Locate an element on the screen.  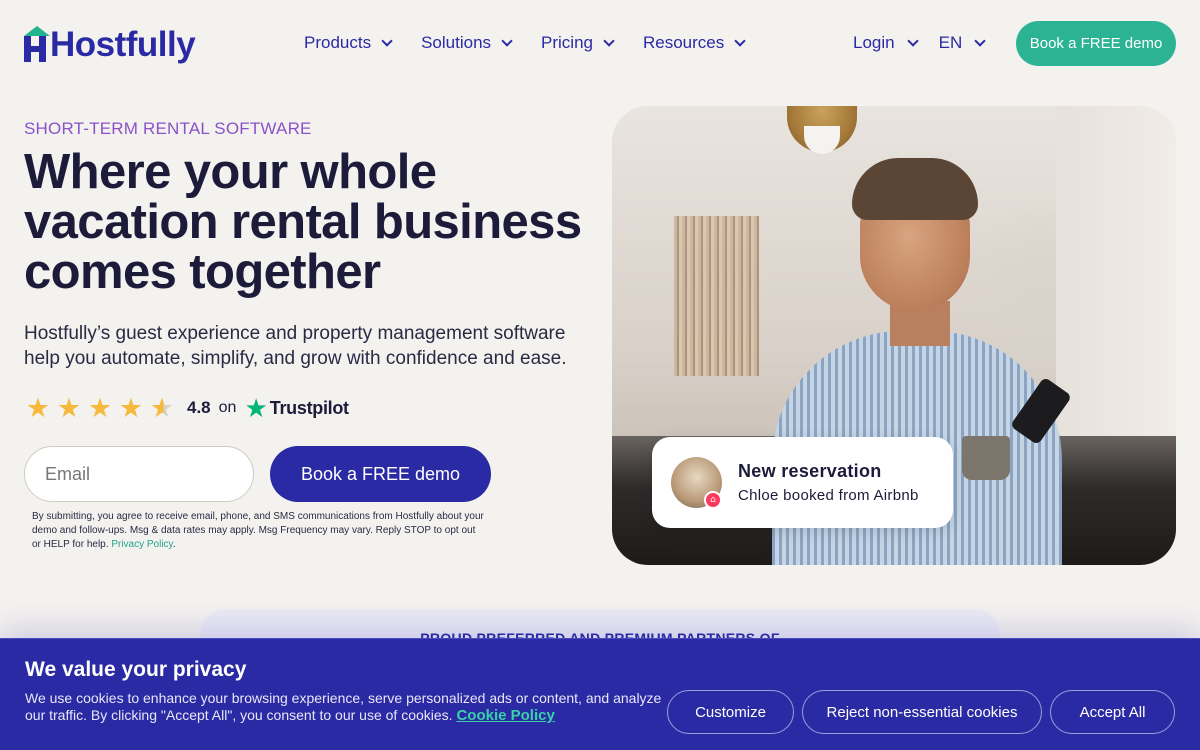
nav-label: Pricing is located at coordinates (567, 42).